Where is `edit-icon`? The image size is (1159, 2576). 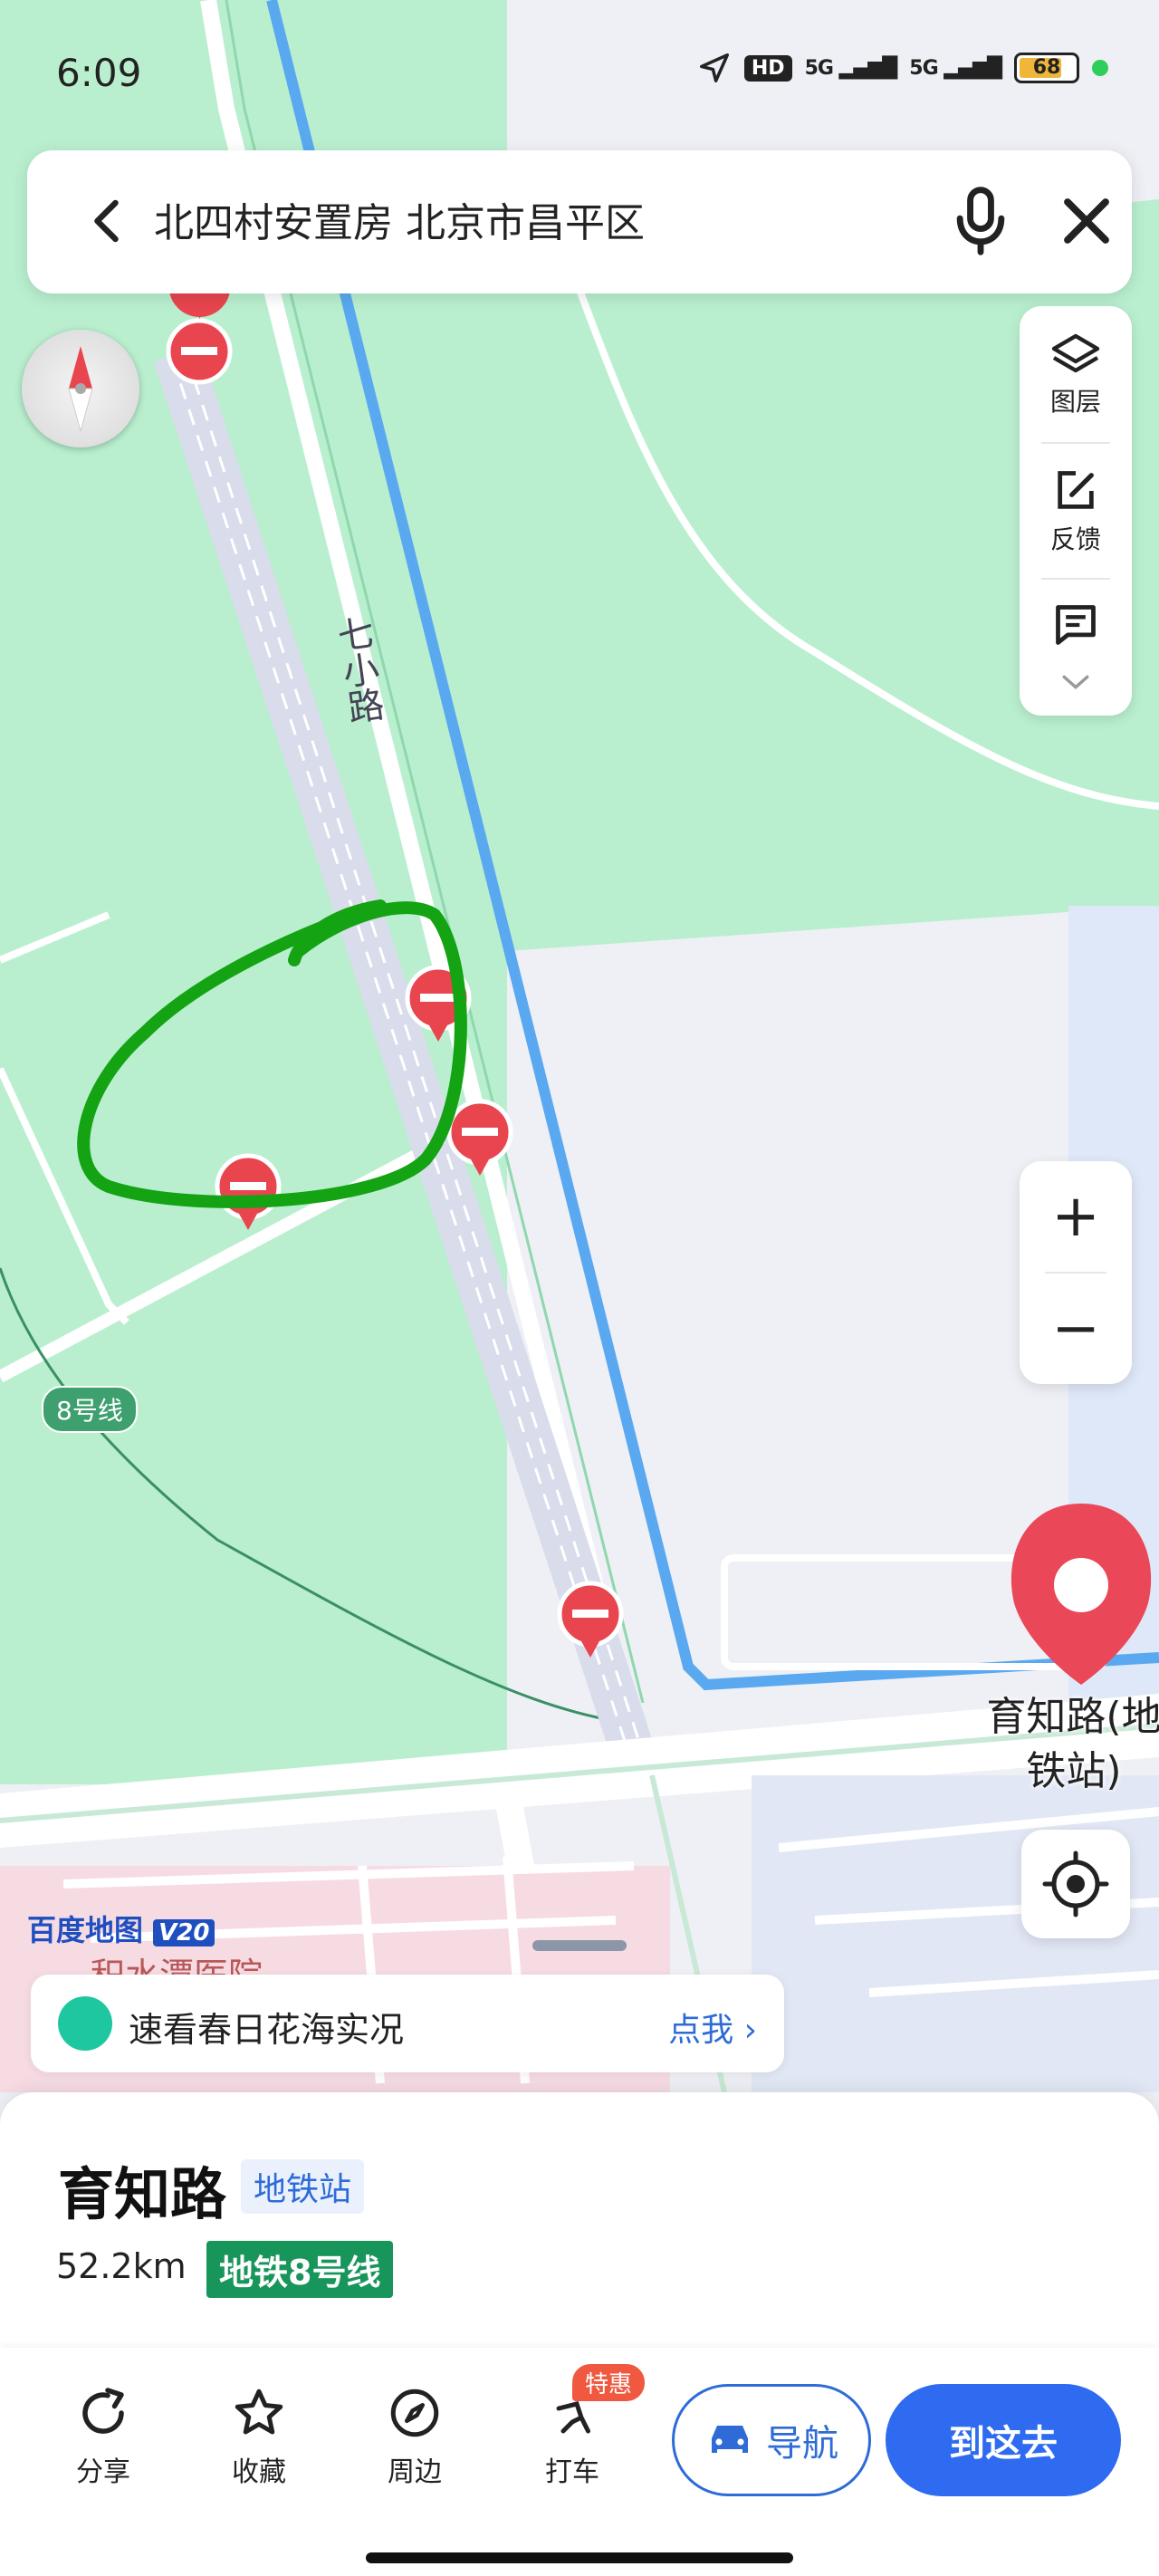
edit-icon is located at coordinates (1076, 490).